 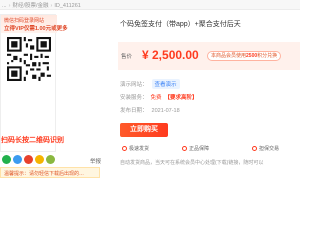 What do you see at coordinates (165, 84) in the screenshot?
I see `view-demo-button: 查看演示` at bounding box center [165, 84].